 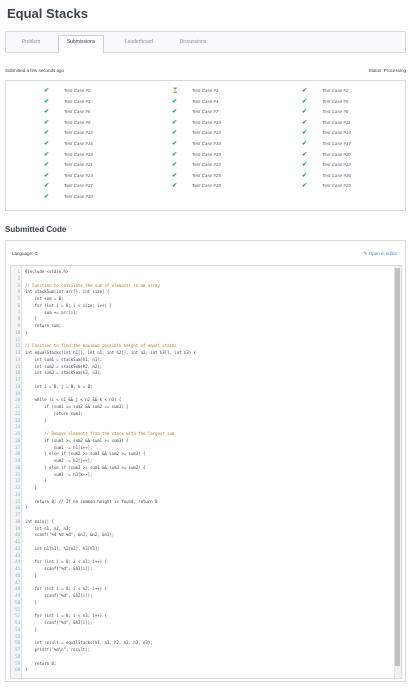 What do you see at coordinates (78, 143) in the screenshot?
I see `test-case-label: Test Case #15` at bounding box center [78, 143].